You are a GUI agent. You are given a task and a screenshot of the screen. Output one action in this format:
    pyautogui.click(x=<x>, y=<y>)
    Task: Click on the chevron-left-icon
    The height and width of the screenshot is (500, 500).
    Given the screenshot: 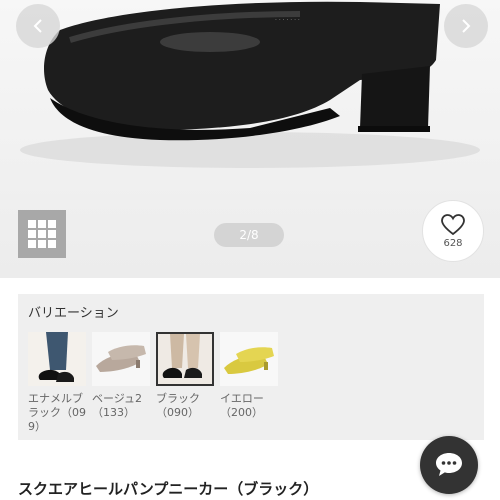 What is the action you would take?
    pyautogui.click(x=37, y=26)
    